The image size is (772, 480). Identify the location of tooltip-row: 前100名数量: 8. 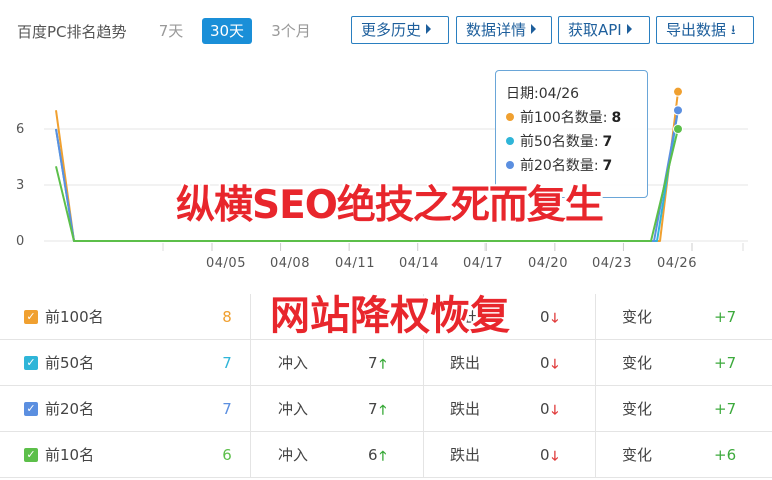
(576, 118).